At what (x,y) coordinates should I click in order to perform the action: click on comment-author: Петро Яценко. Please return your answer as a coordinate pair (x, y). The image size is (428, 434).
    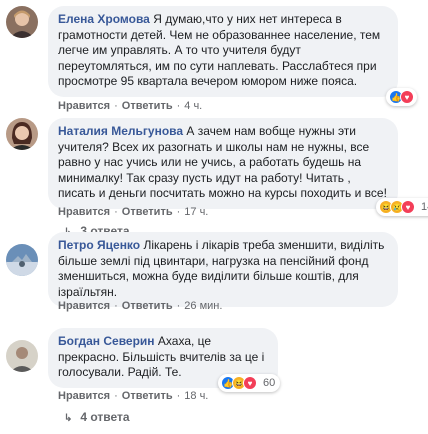
    Looking at the image, I should click on (99, 245).